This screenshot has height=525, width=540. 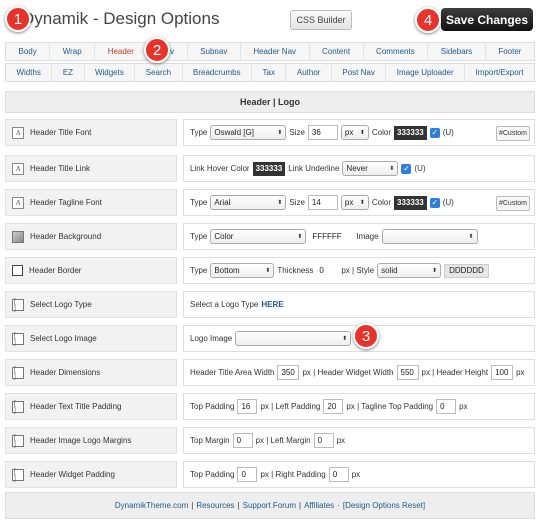 I want to click on row-label: A Header Title Font, so click(x=91, y=132).